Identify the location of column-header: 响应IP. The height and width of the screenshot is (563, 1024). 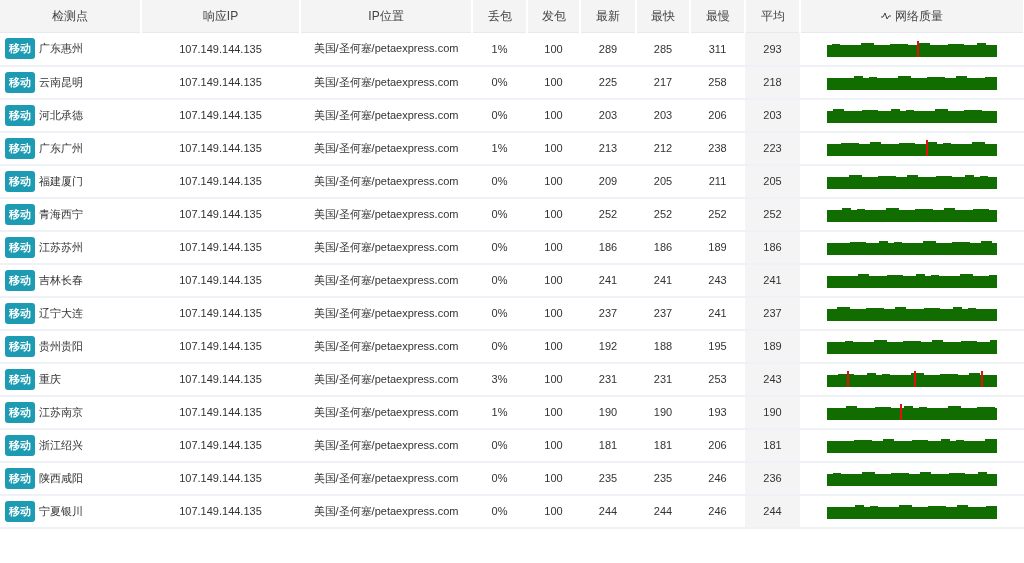
(220, 16).